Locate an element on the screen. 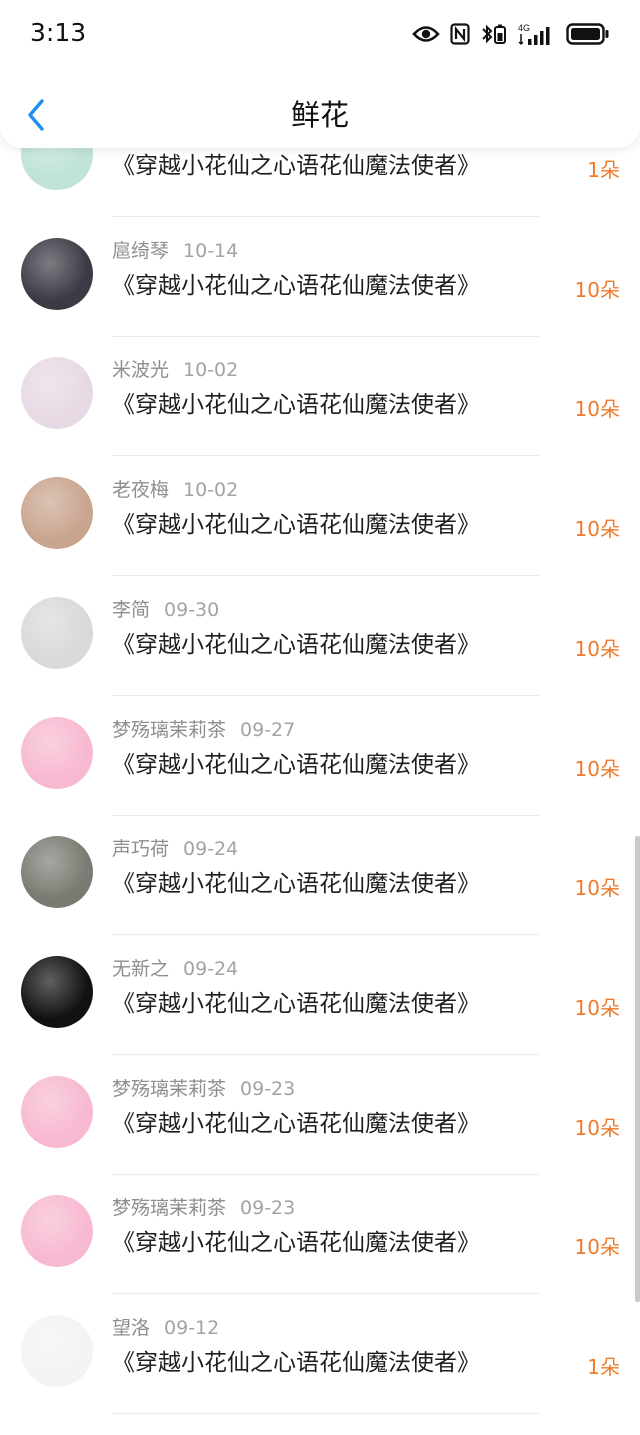 Image resolution: width=640 pixels, height=1435 pixels. user-name: 米波光 is located at coordinates (140, 370).